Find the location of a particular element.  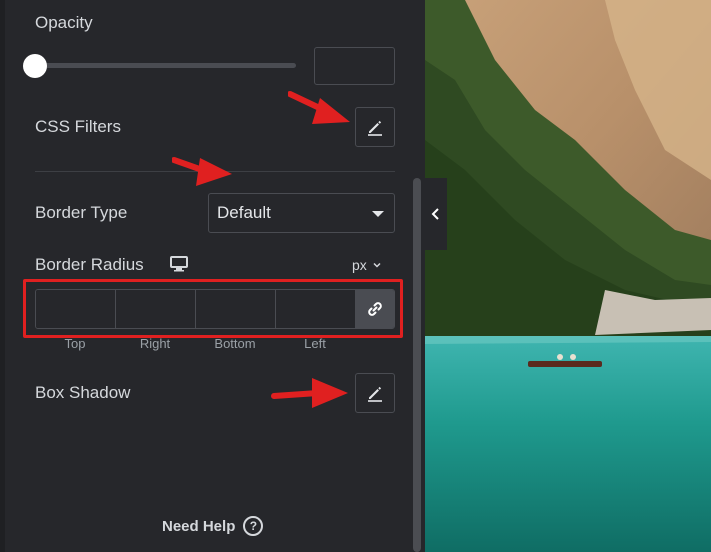

panel-edge is located at coordinates (2, 276).